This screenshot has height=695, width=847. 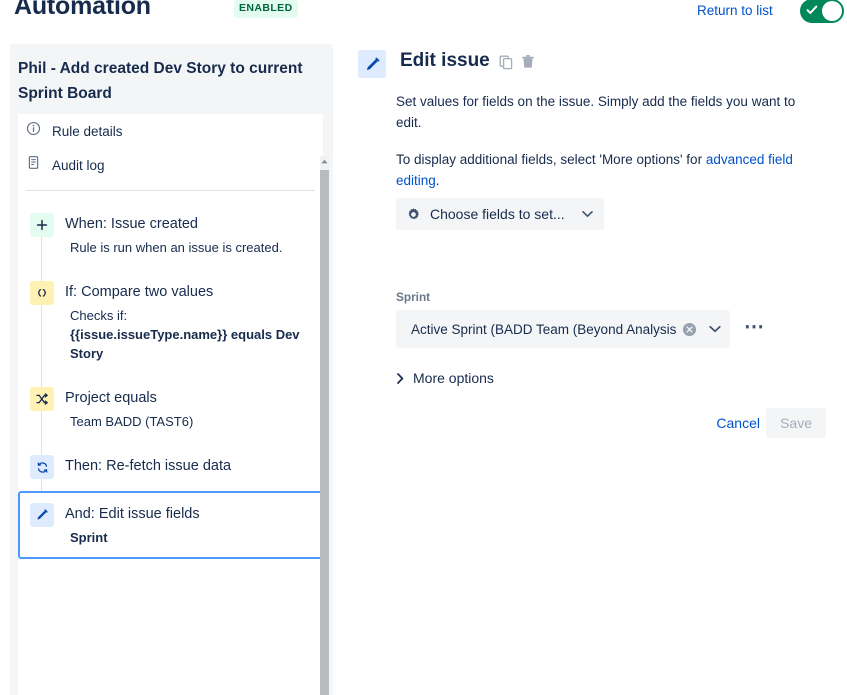 I want to click on step-subtitle-prefix: Checks if:, so click(x=99, y=315).